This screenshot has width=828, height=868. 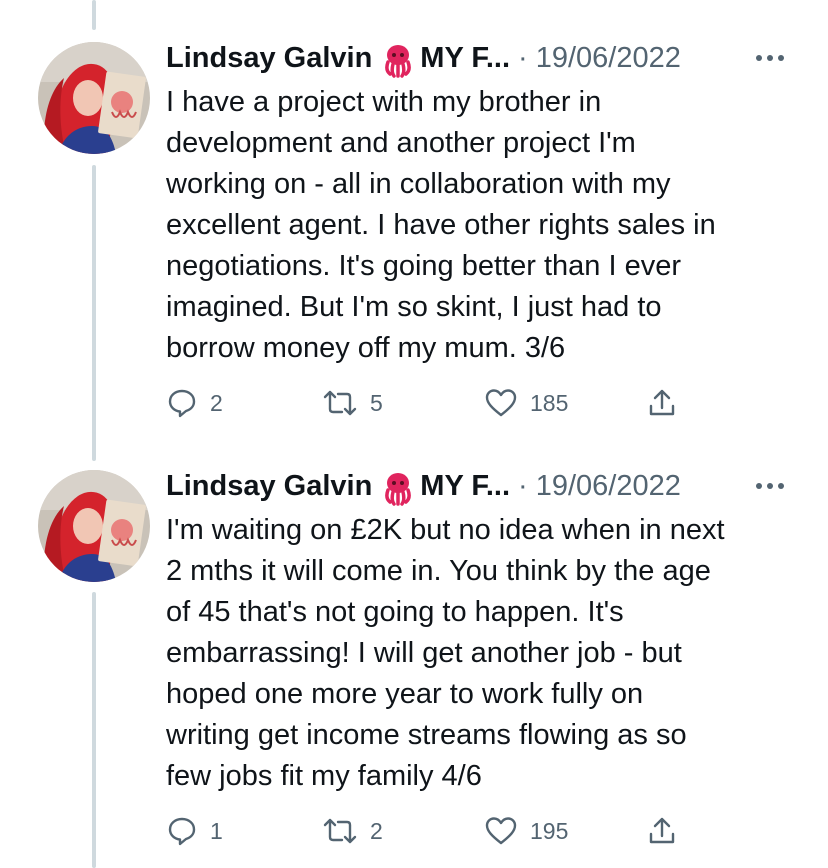 What do you see at coordinates (376, 402) in the screenshot?
I see `retweet-count: 5` at bounding box center [376, 402].